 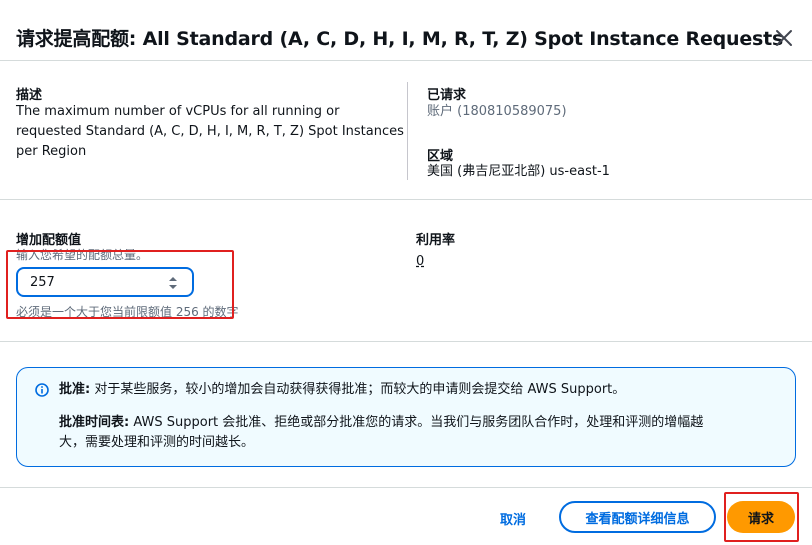 What do you see at coordinates (157, 442) in the screenshot?
I see `alert-line-3: 大，需要处理和评测的时间越长。` at bounding box center [157, 442].